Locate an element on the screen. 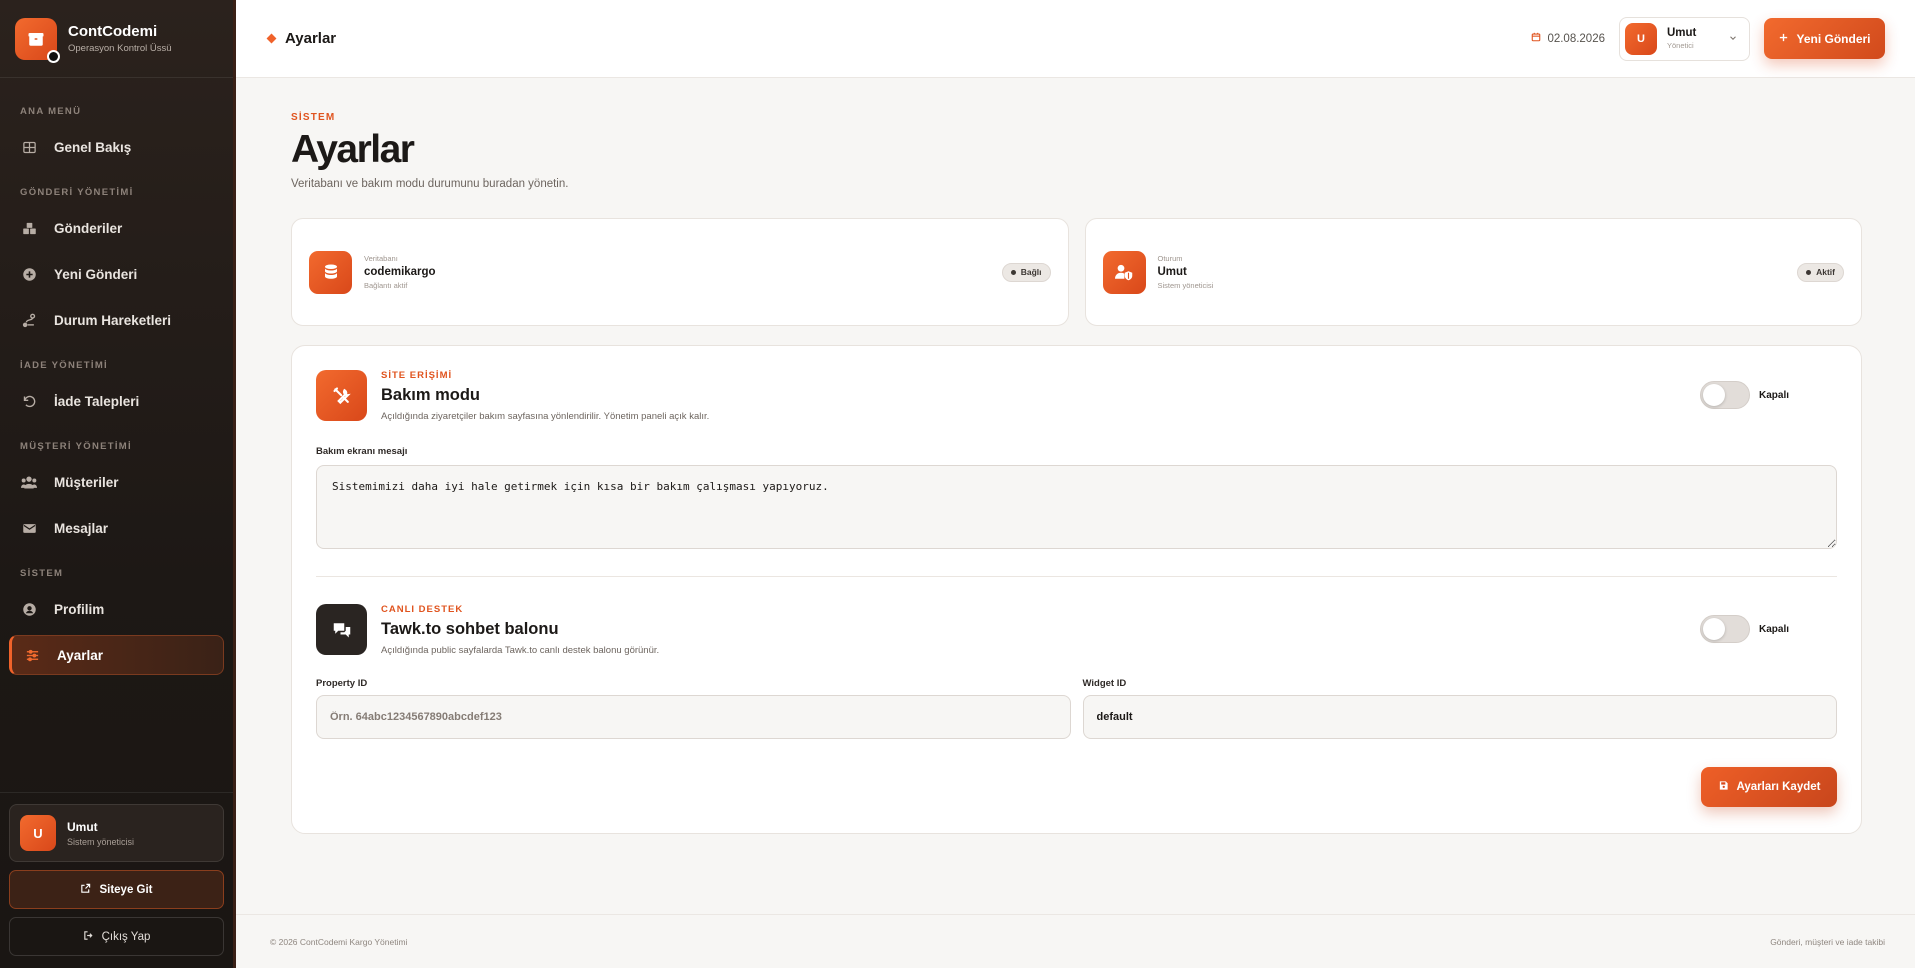 Image resolution: width=1915 pixels, height=968 pixels. sidebar-item-overview: Genel Bakış is located at coordinates (116, 147).